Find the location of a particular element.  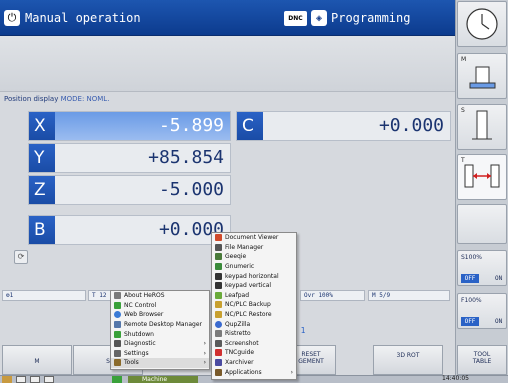

softkey-m-label: M is located at coordinates (37, 361).